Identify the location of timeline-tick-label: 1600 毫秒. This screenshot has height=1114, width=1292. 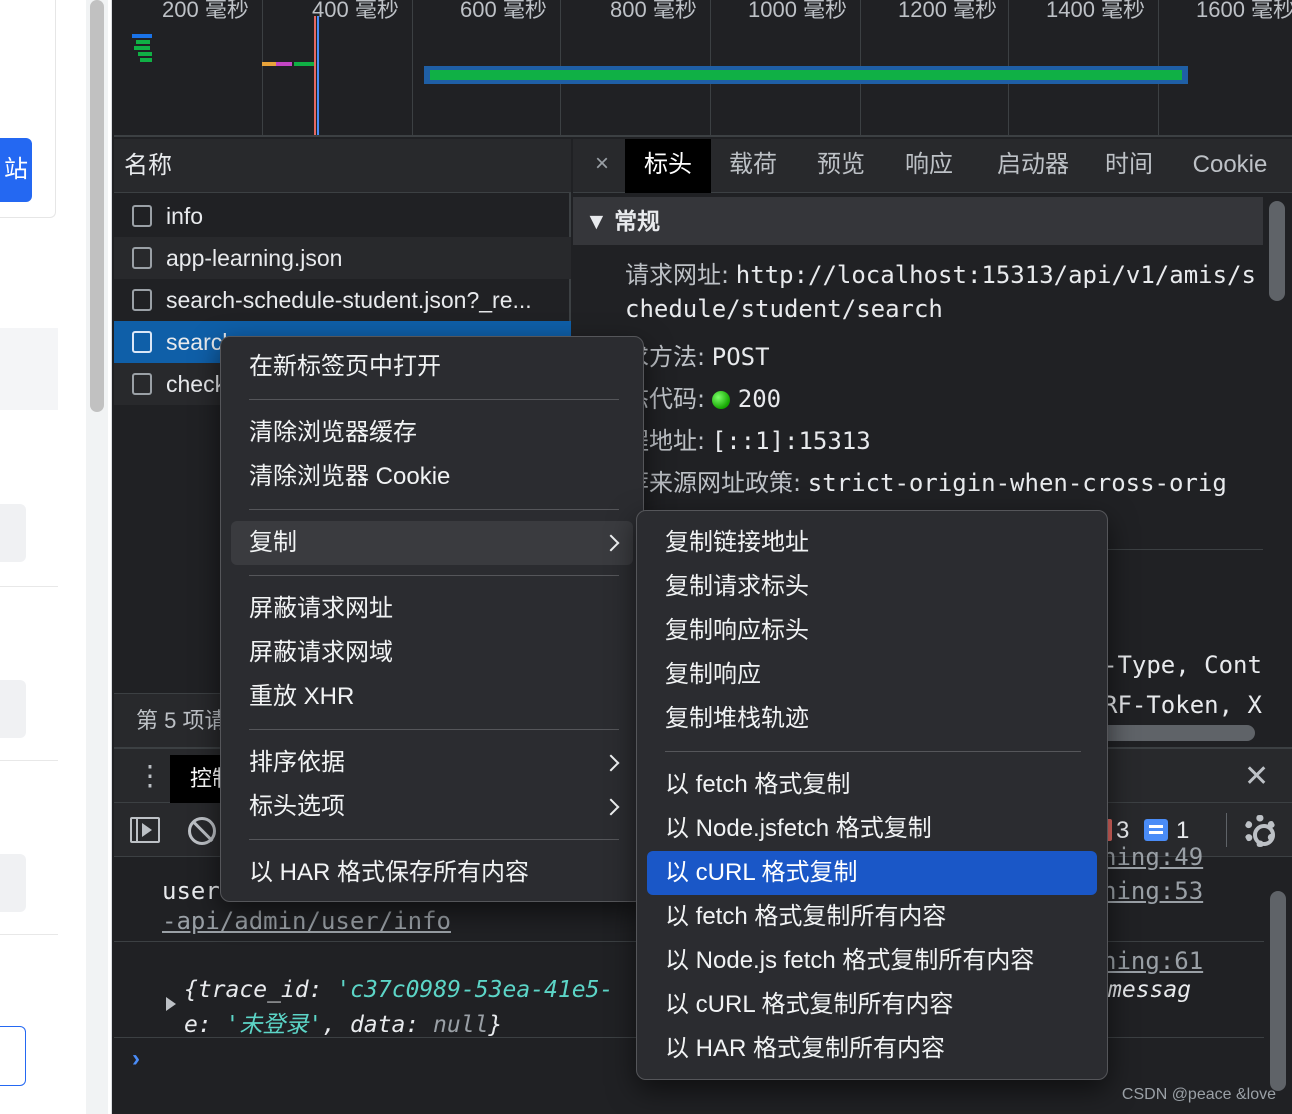
(1244, 11).